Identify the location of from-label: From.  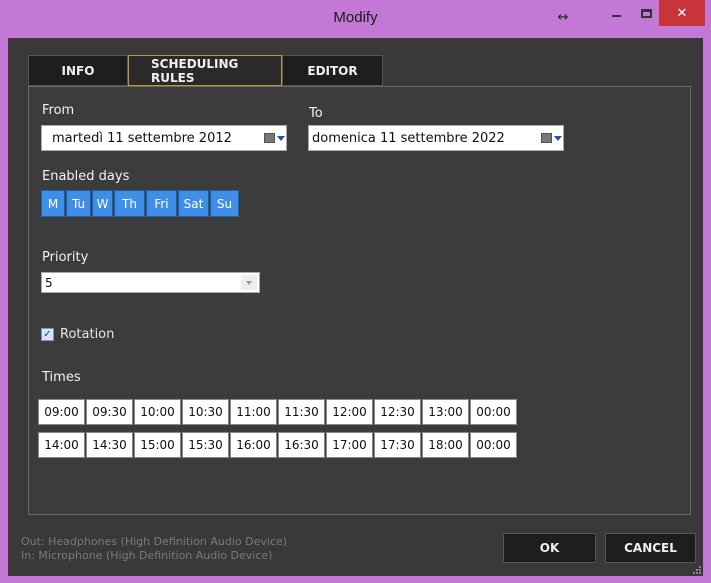
(58, 110).